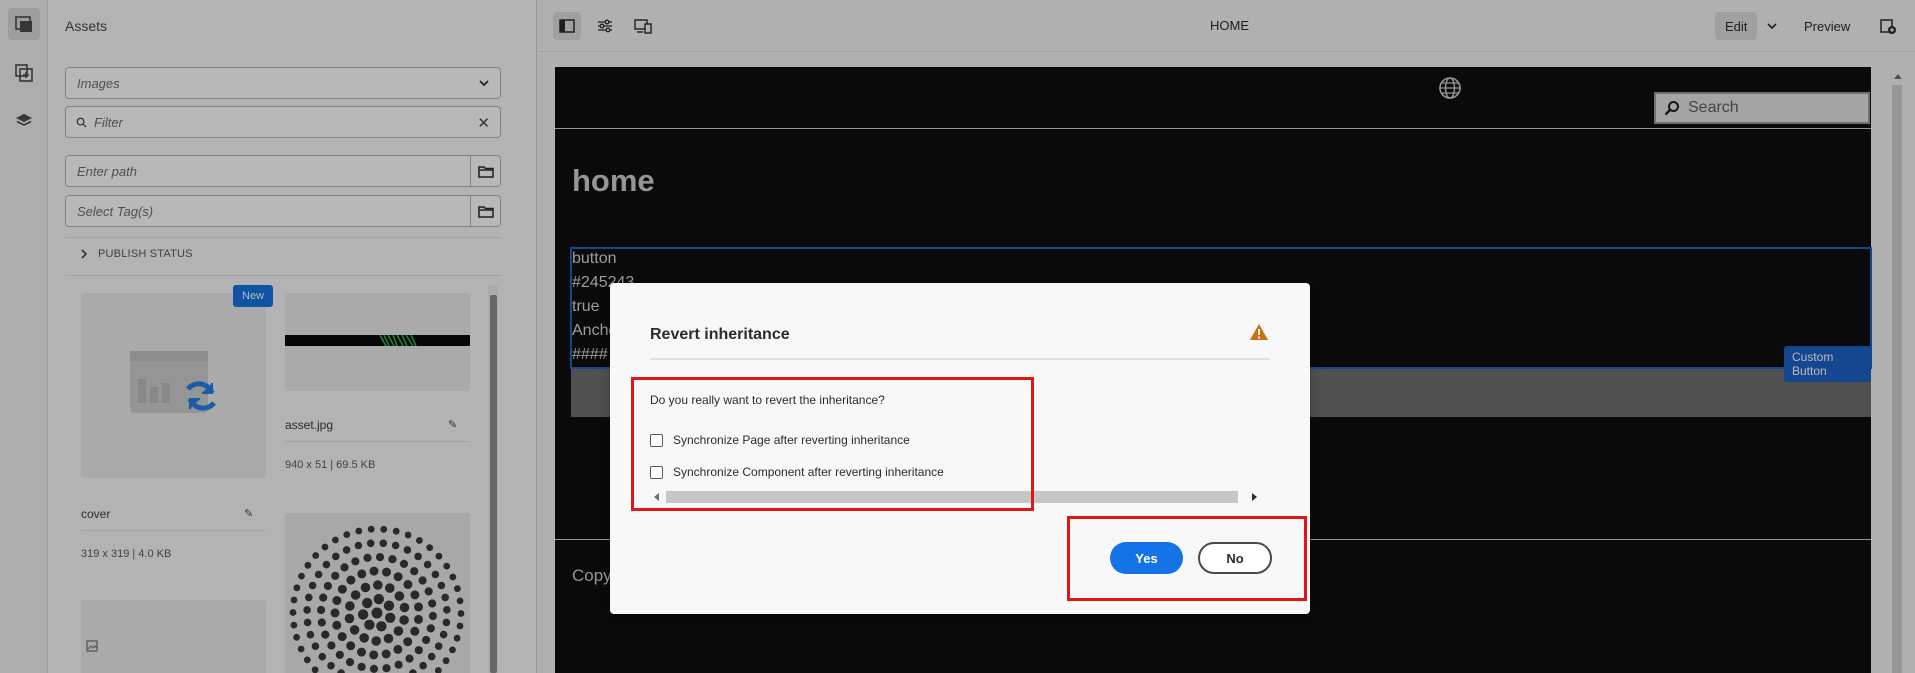  Describe the element at coordinates (1254, 497) in the screenshot. I see `arrow-right-icon` at that location.